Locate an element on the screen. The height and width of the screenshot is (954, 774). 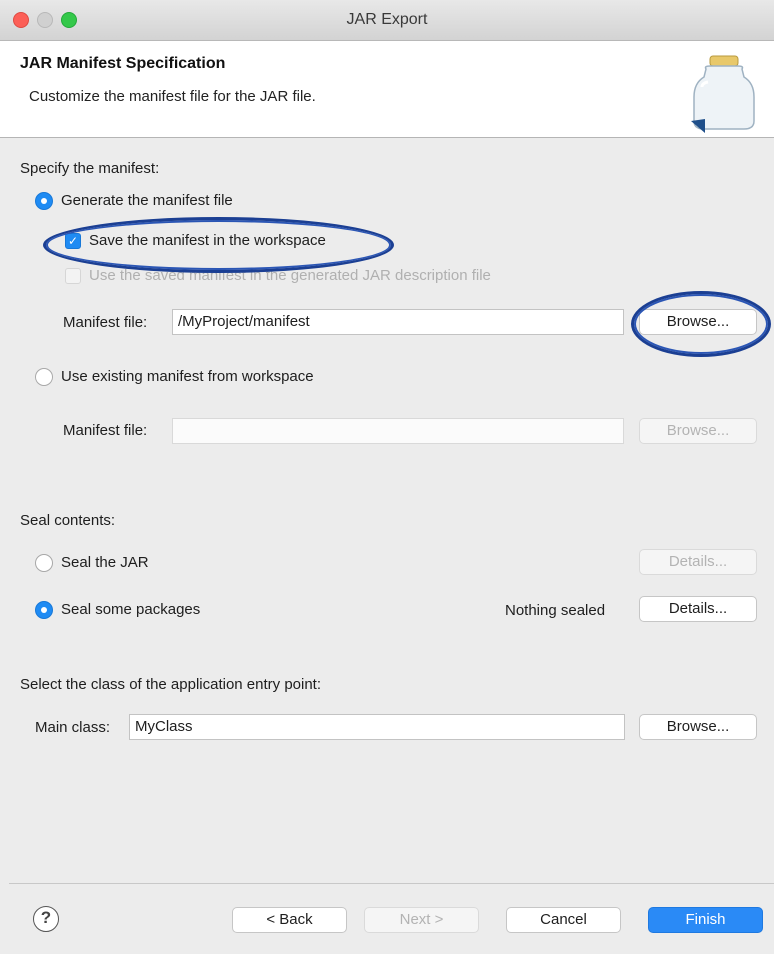
footer-divider is located at coordinates (391, 883).